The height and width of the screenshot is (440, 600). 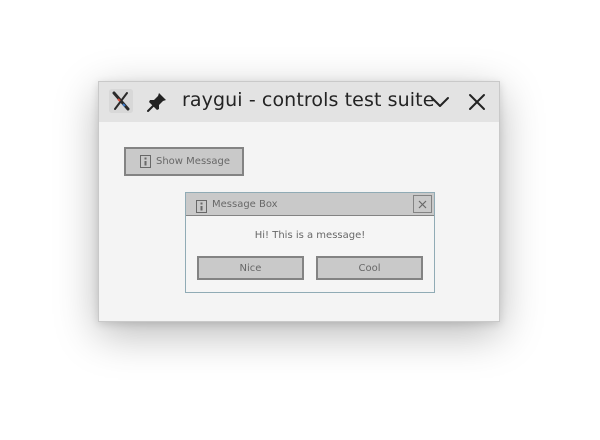 I want to click on show-message-button: Show Message, so click(x=184, y=161).